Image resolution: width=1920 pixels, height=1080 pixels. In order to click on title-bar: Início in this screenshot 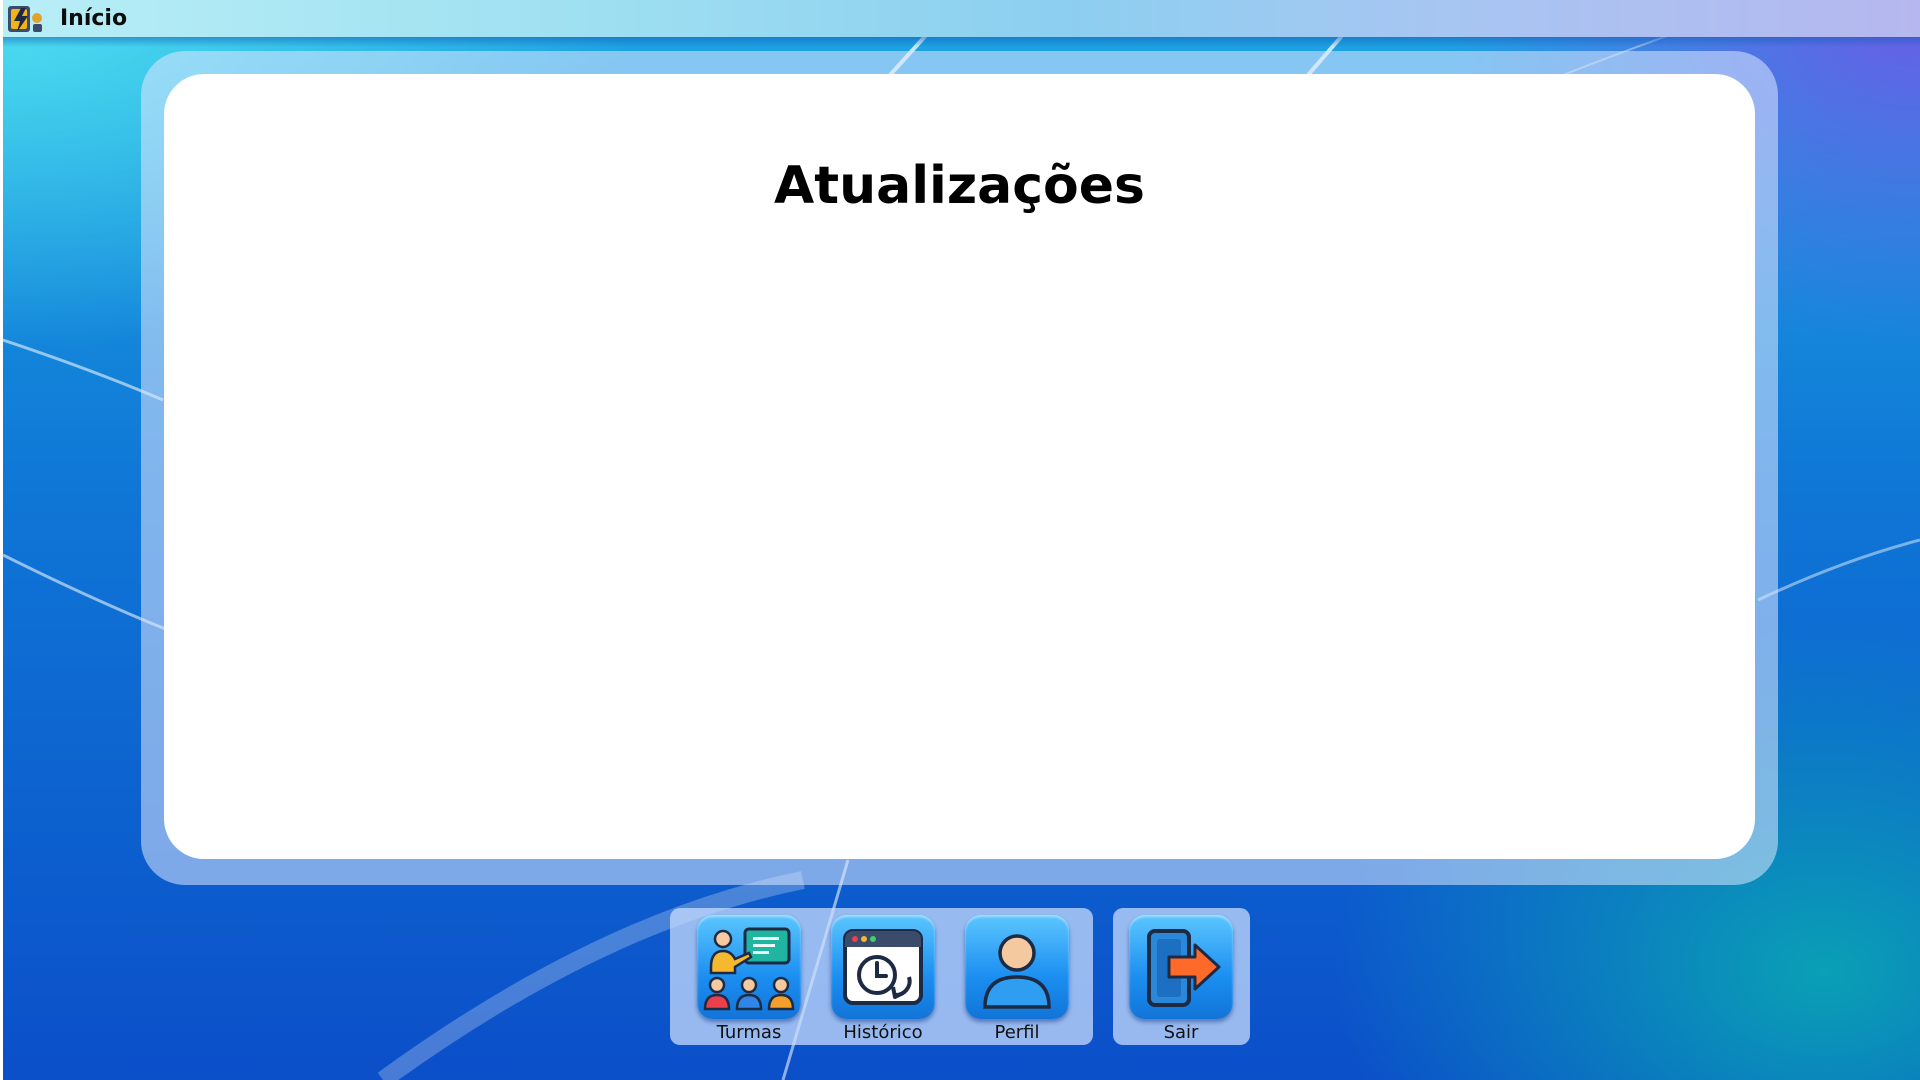, I will do `click(961, 18)`.